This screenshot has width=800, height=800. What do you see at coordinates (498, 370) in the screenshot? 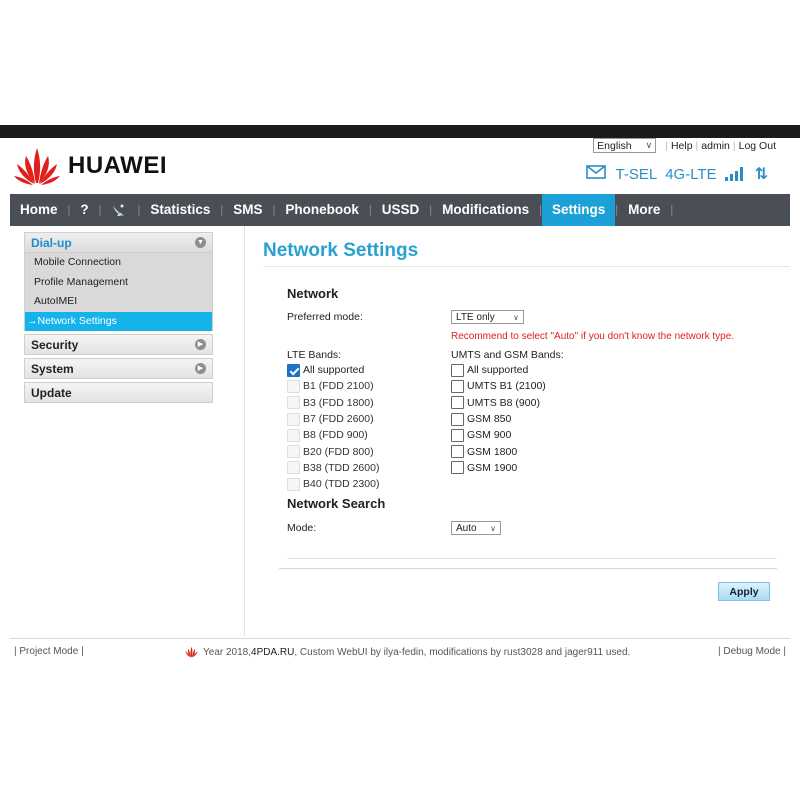
I see `umts-band-checkbox: All supported` at bounding box center [498, 370].